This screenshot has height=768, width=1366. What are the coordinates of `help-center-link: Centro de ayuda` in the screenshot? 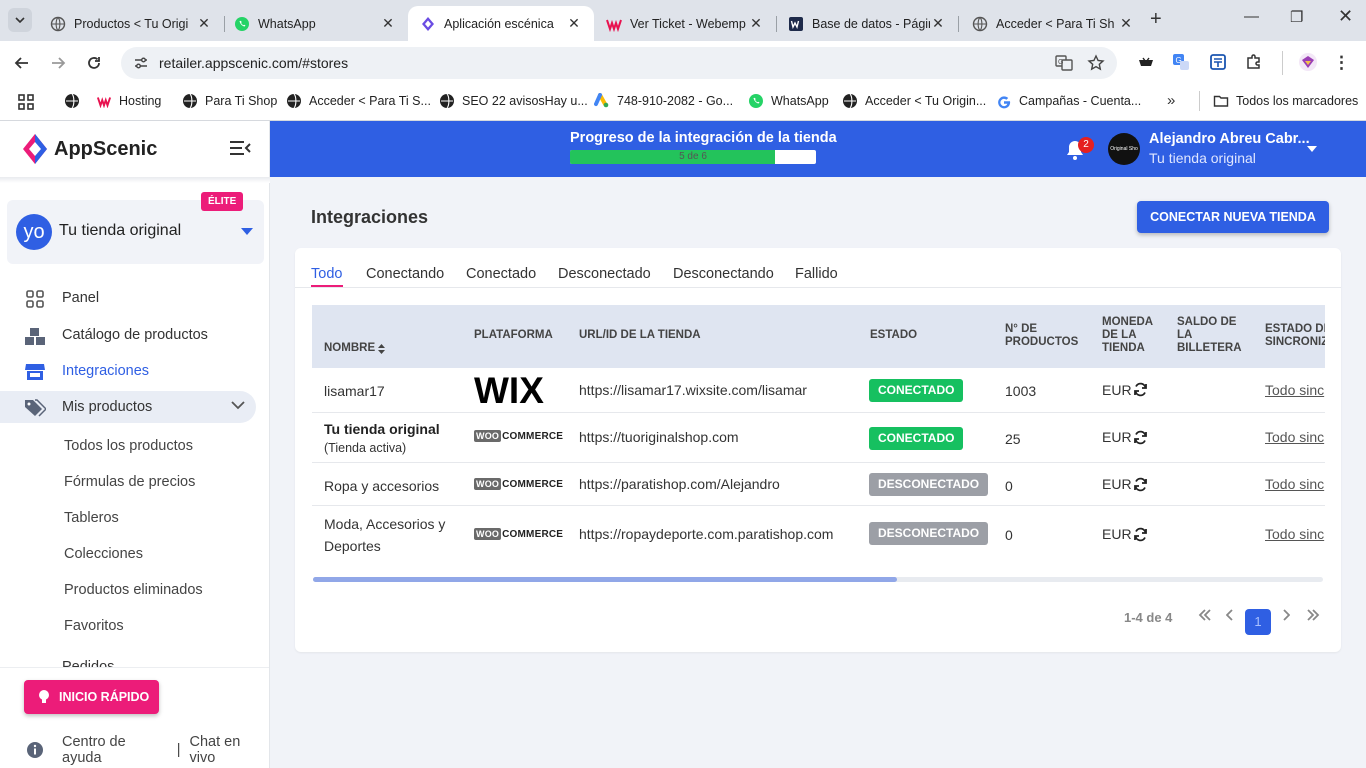 It's located at (115, 750).